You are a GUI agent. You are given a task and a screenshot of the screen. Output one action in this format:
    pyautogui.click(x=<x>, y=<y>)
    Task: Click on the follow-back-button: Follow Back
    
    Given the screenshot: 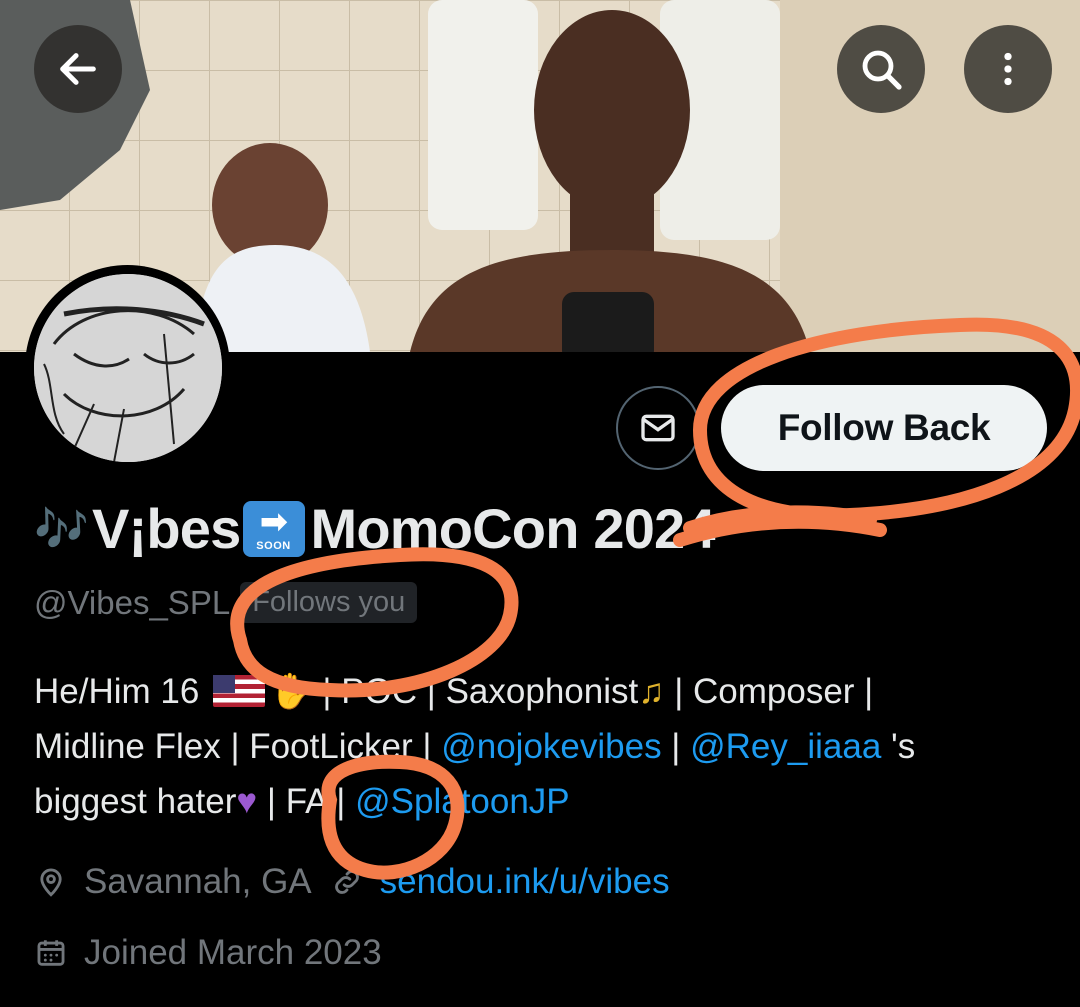 What is the action you would take?
    pyautogui.click(x=884, y=428)
    